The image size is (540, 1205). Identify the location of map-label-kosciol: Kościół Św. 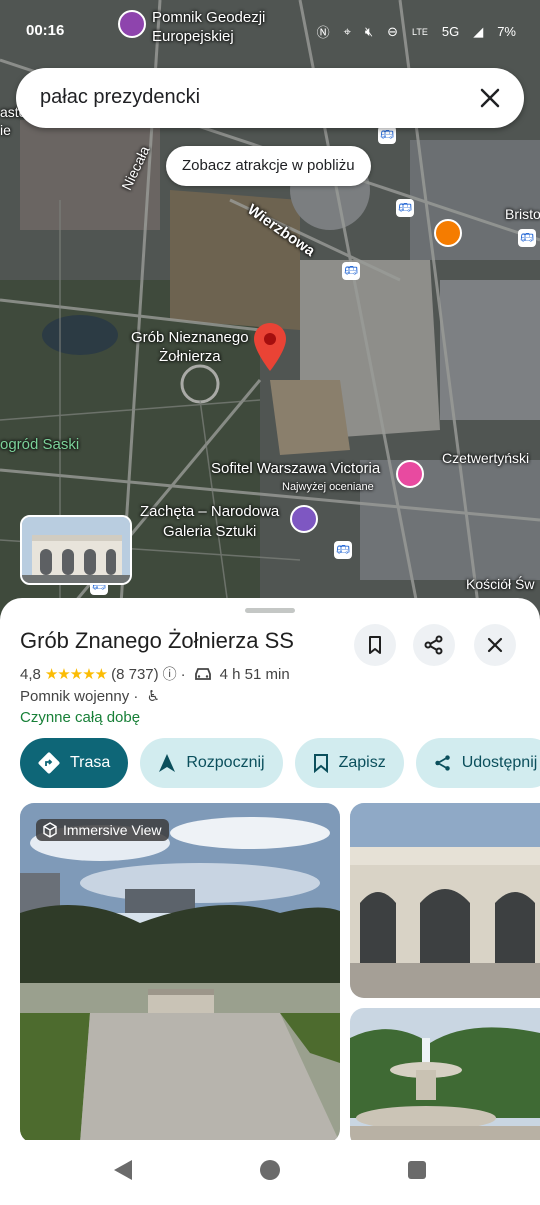
(500, 584).